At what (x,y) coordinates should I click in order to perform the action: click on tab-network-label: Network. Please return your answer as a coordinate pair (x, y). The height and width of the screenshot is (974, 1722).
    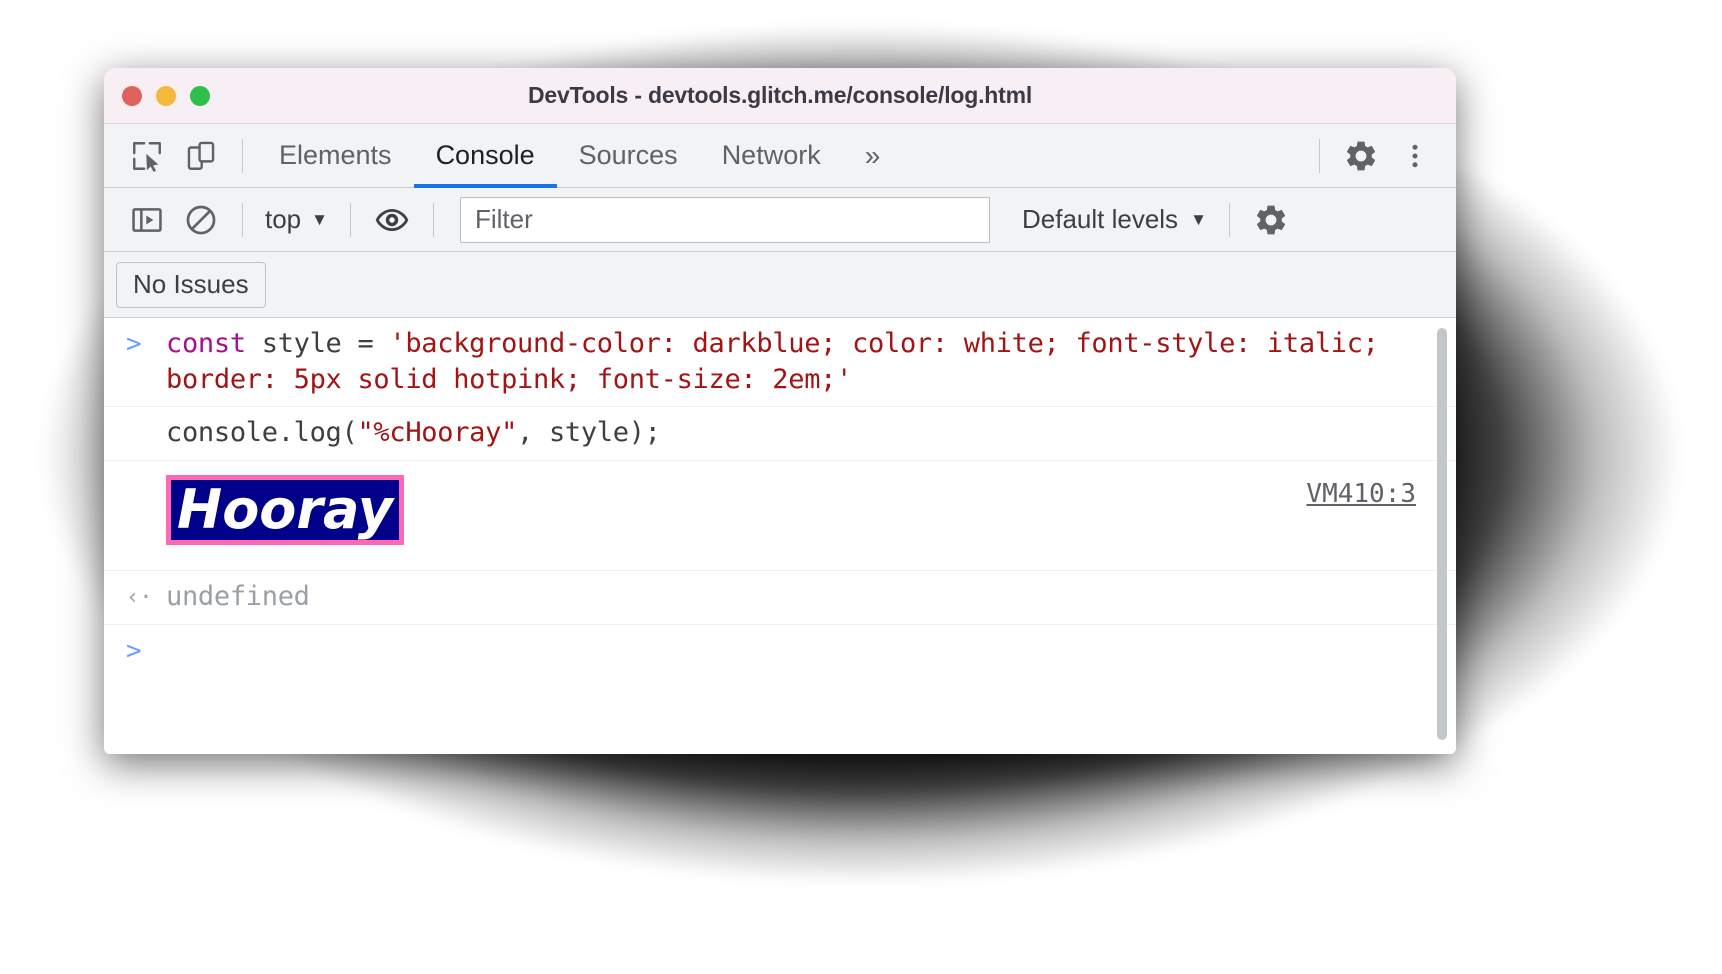
    Looking at the image, I should click on (771, 155).